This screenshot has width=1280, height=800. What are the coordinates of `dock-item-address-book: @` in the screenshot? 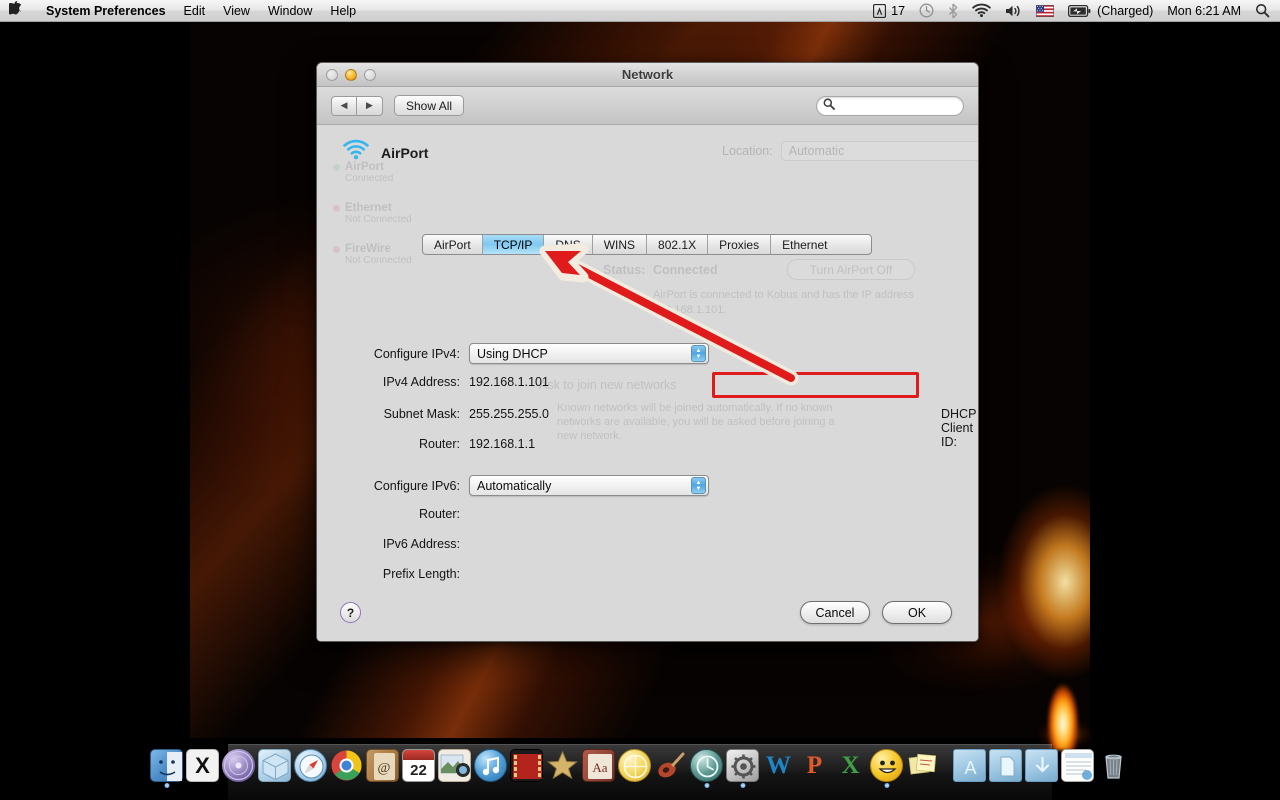 It's located at (382, 765).